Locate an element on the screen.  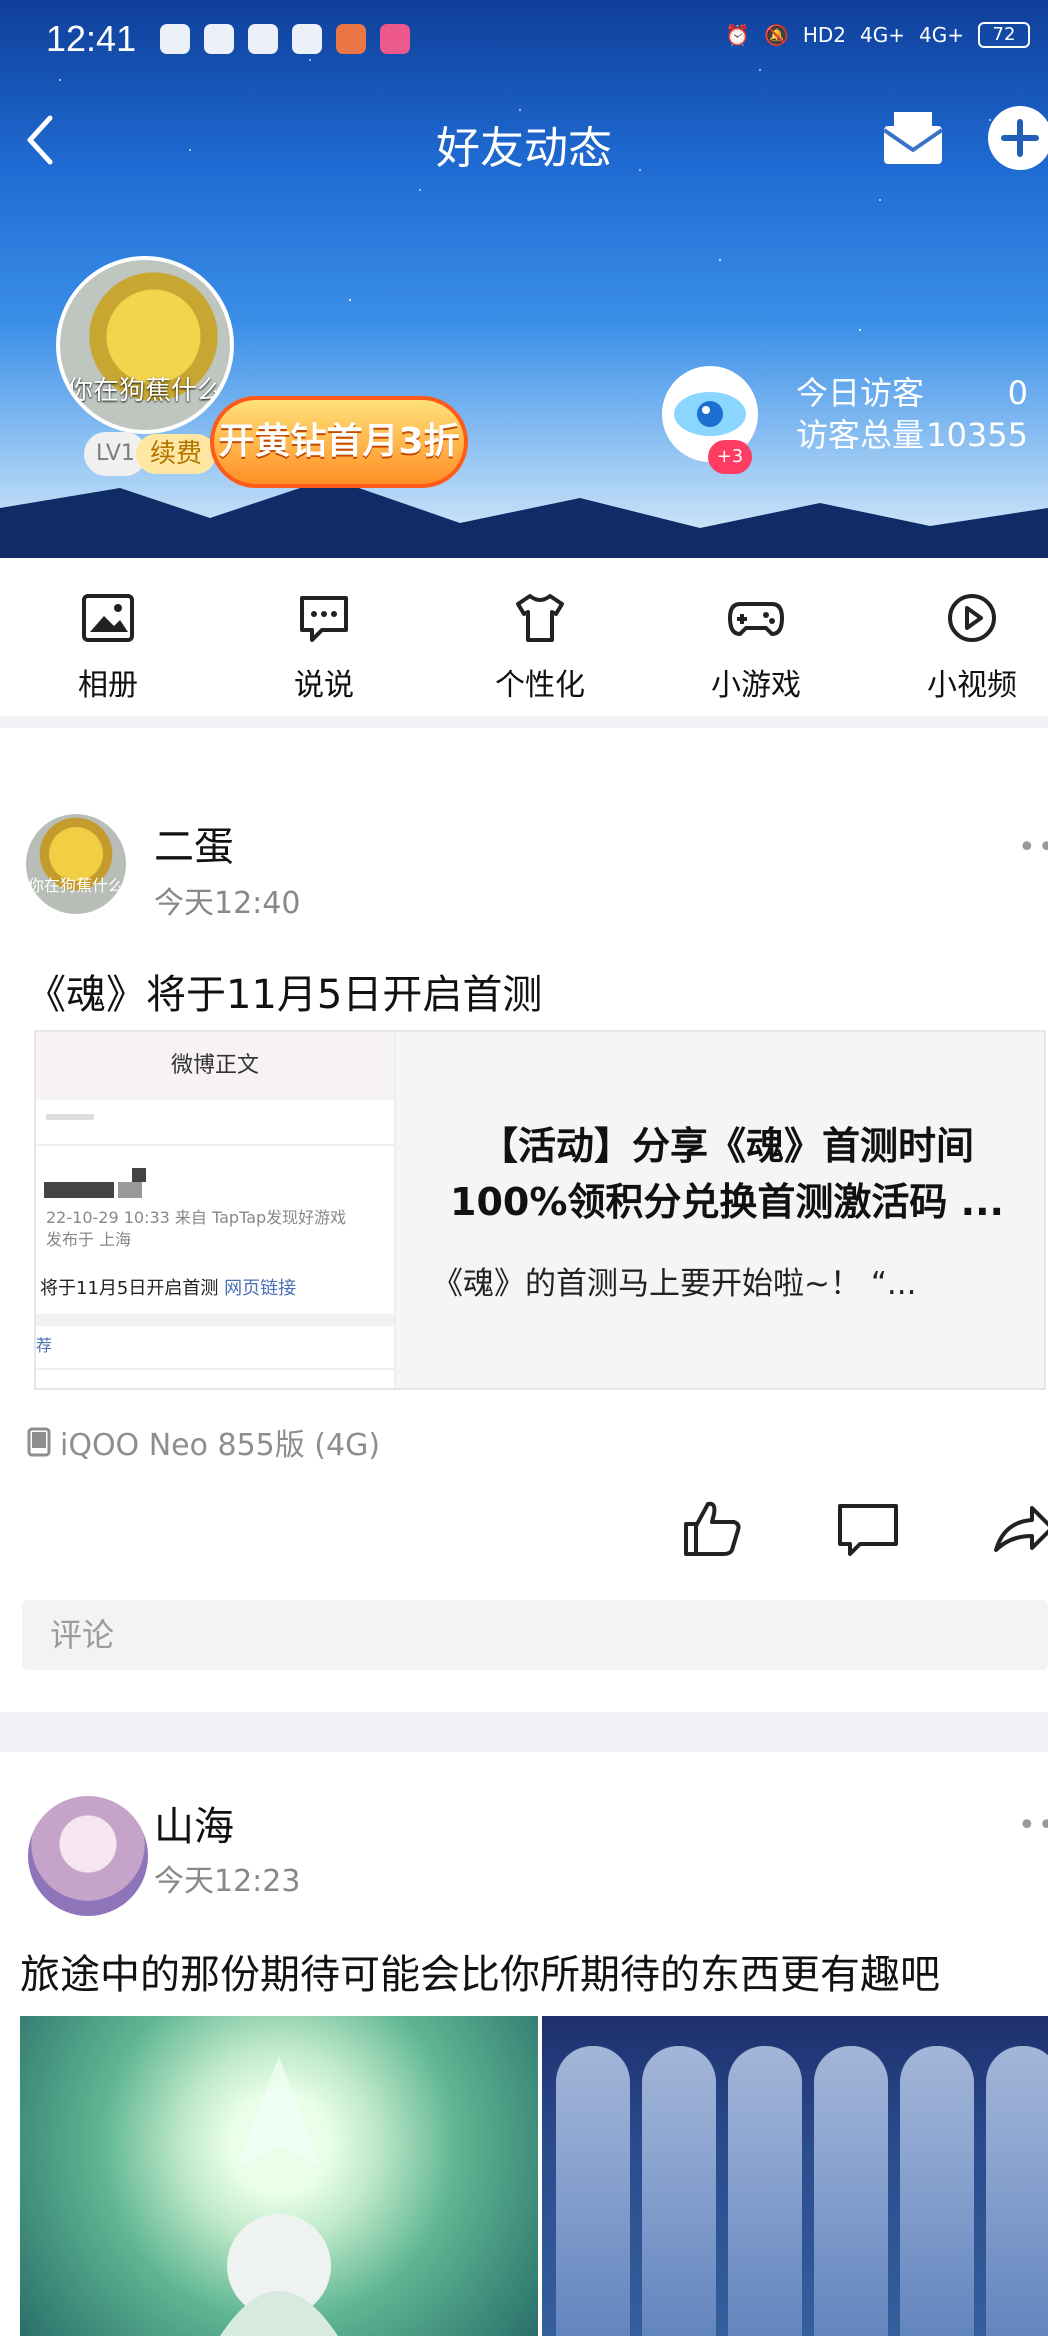
status-bar: 12:41 ⏰ 🔕 HD2 4G+ 4G+ 72 is located at coordinates (524, 39).